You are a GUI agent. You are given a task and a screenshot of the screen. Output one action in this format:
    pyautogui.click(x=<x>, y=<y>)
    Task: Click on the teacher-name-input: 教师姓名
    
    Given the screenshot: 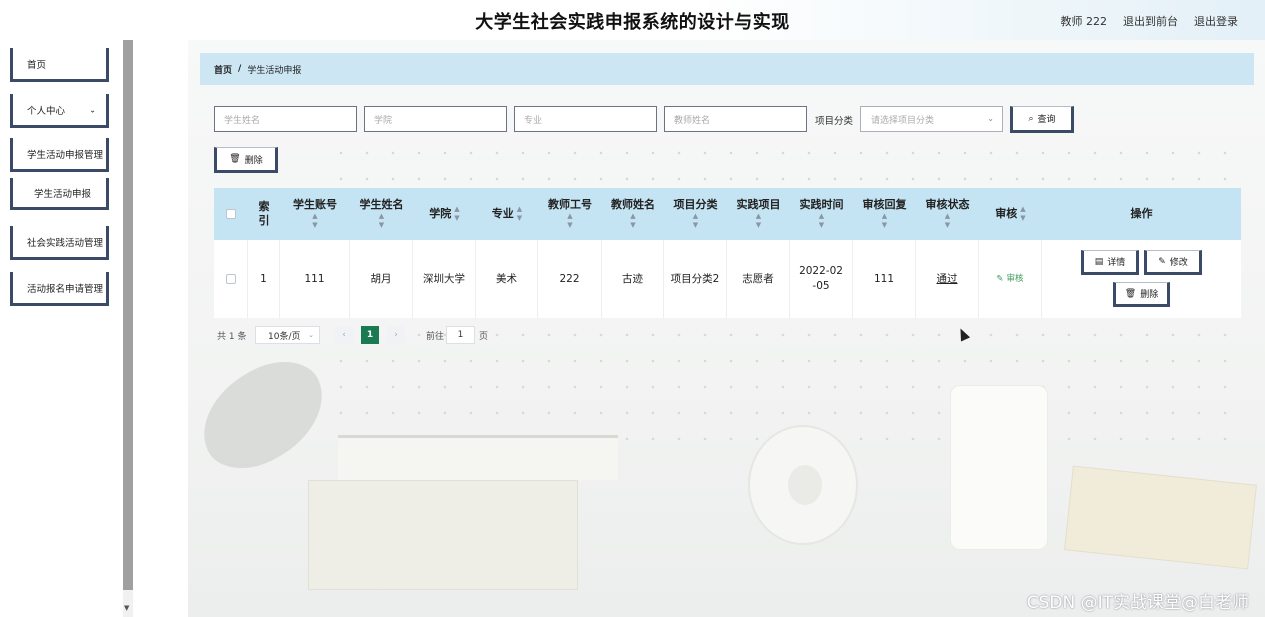 What is the action you would take?
    pyautogui.click(x=735, y=119)
    